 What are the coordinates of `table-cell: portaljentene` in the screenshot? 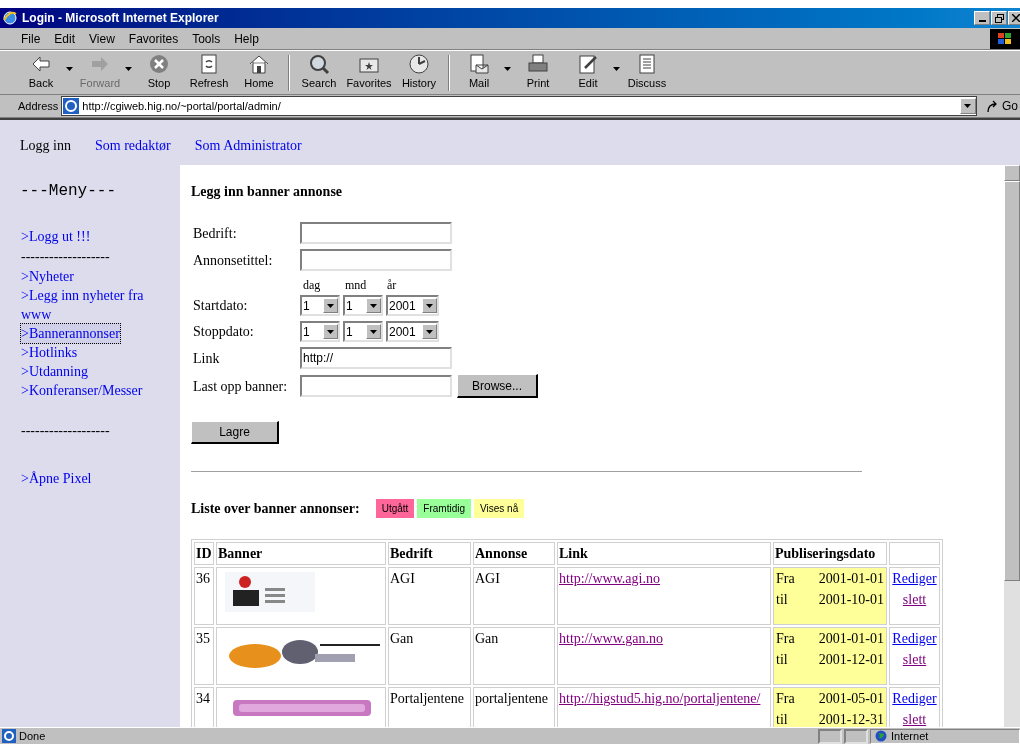 It's located at (514, 707).